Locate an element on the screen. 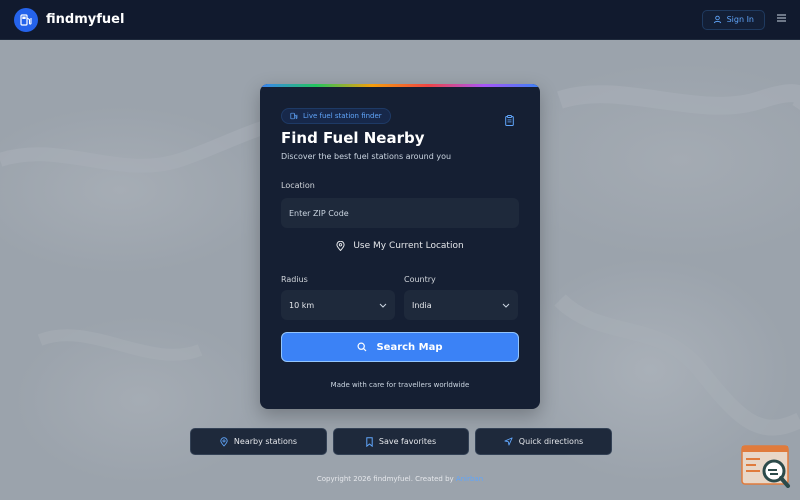 This screenshot has height=500, width=800. search-map-label: Search Map is located at coordinates (409, 347).